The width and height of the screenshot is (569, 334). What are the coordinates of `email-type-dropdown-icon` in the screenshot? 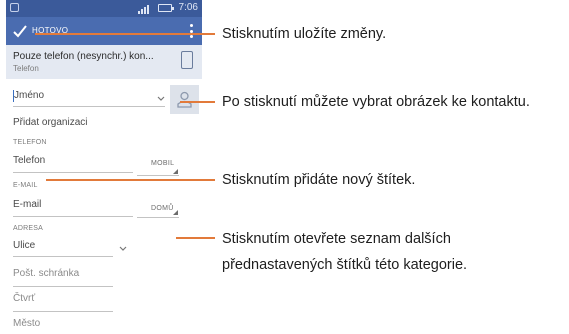 It's located at (175, 212).